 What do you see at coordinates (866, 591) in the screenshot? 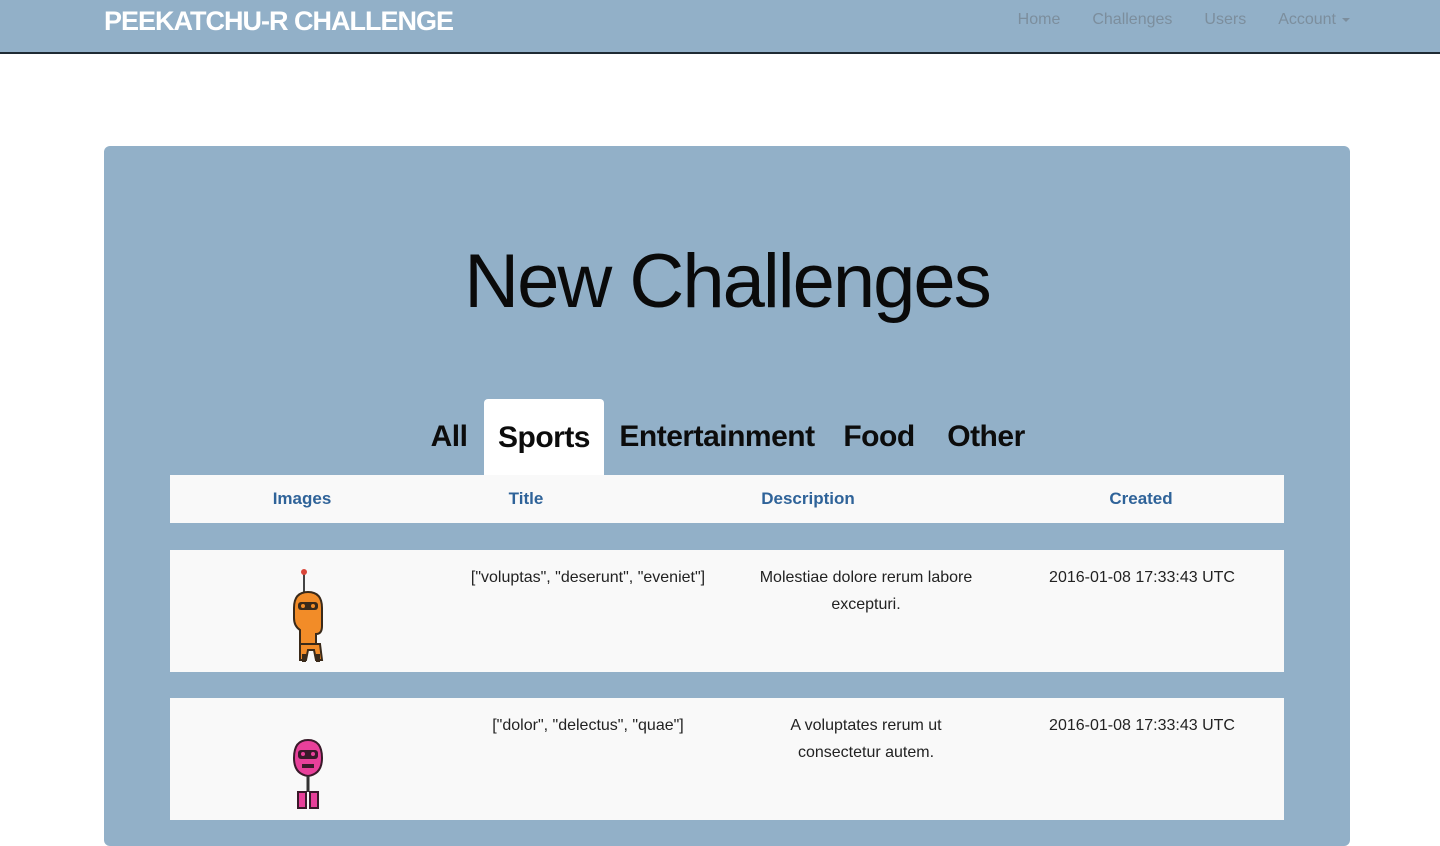
I see `row-description: Molestiae dolore rerum labore excepturi.` at bounding box center [866, 591].